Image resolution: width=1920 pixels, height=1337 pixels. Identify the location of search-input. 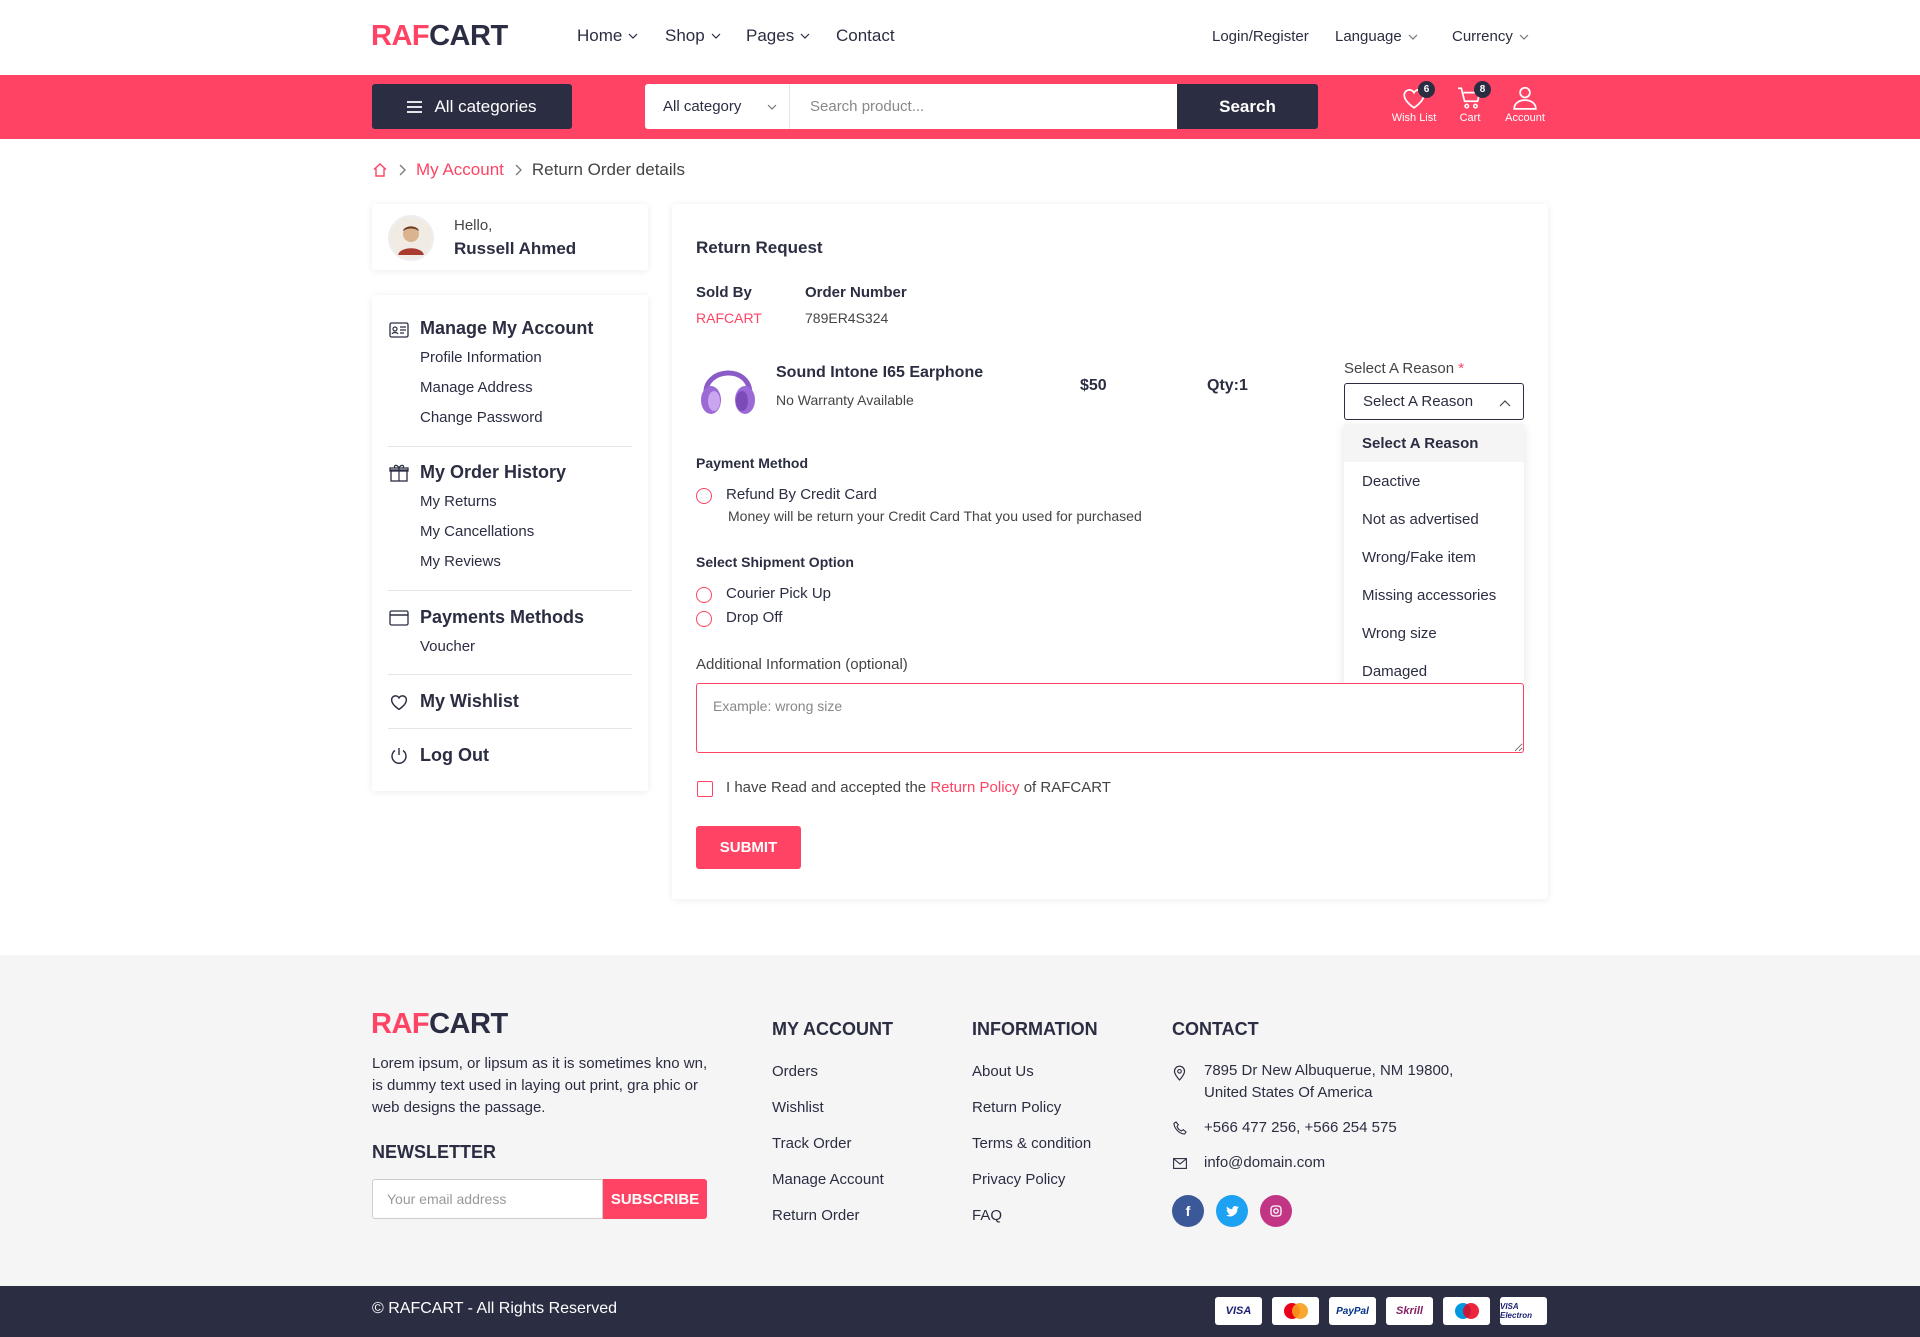
(983, 106).